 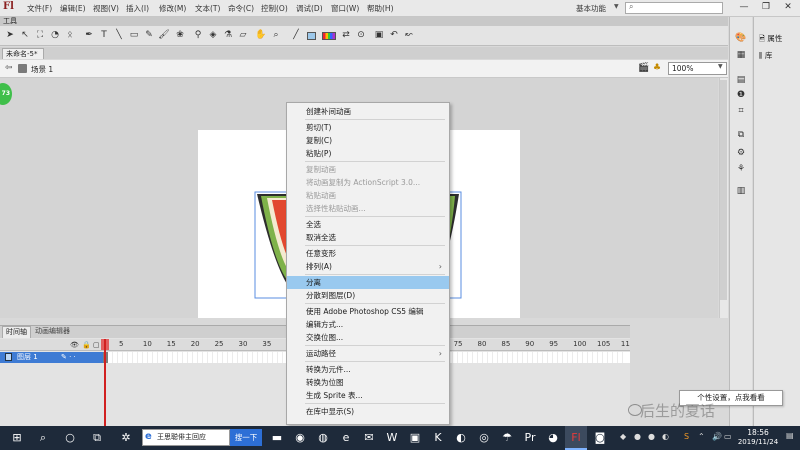 I want to click on video-icon: ◐, so click(x=461, y=438).